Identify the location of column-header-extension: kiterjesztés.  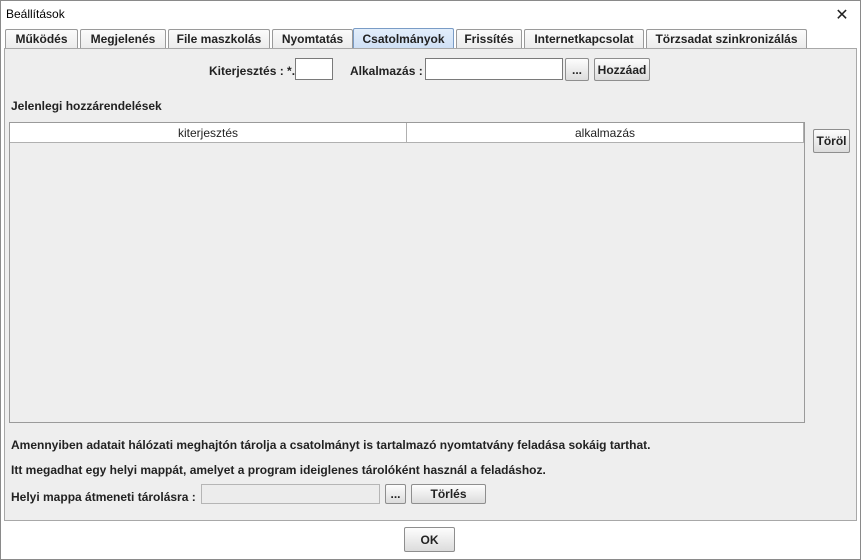
(208, 133).